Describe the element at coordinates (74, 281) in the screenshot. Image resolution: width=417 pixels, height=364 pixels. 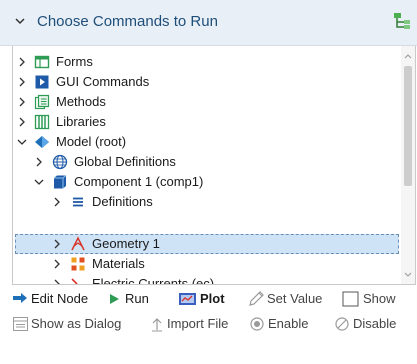
I see `electric-currents-icon` at that location.